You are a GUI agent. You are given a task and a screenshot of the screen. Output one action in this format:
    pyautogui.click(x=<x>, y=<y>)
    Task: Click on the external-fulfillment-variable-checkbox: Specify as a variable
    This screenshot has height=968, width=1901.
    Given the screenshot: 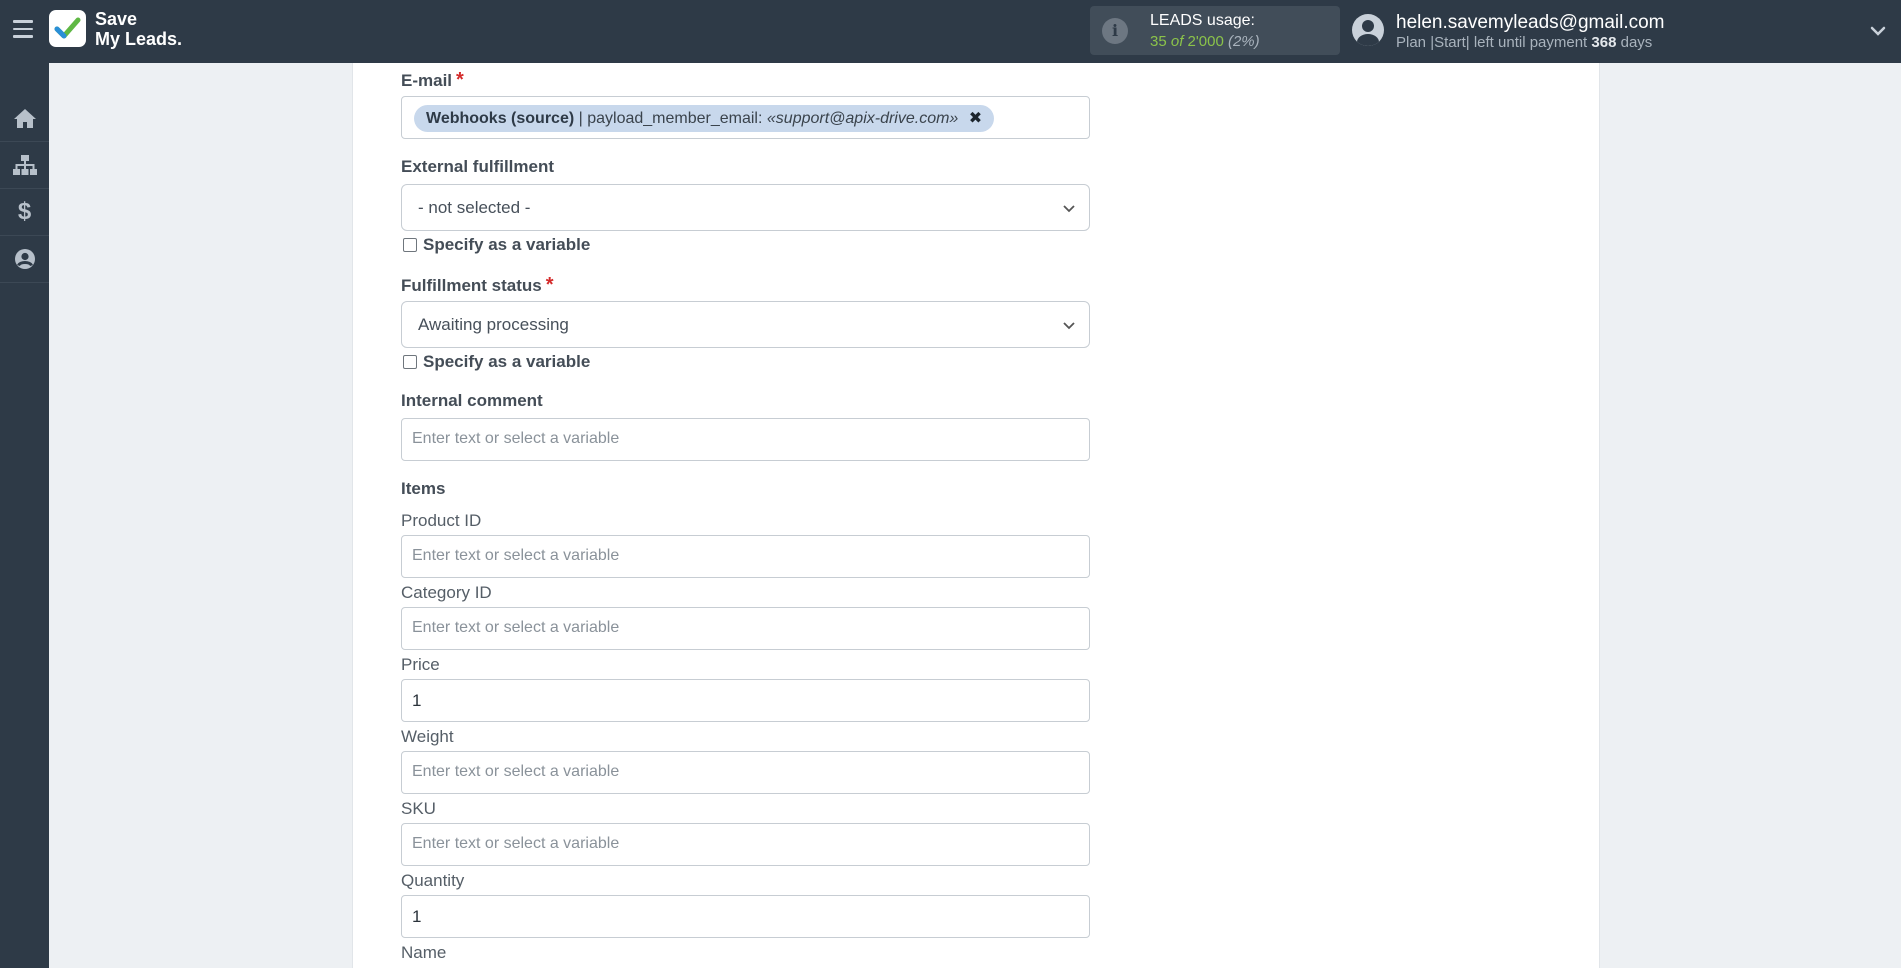 What is the action you would take?
    pyautogui.click(x=496, y=245)
    